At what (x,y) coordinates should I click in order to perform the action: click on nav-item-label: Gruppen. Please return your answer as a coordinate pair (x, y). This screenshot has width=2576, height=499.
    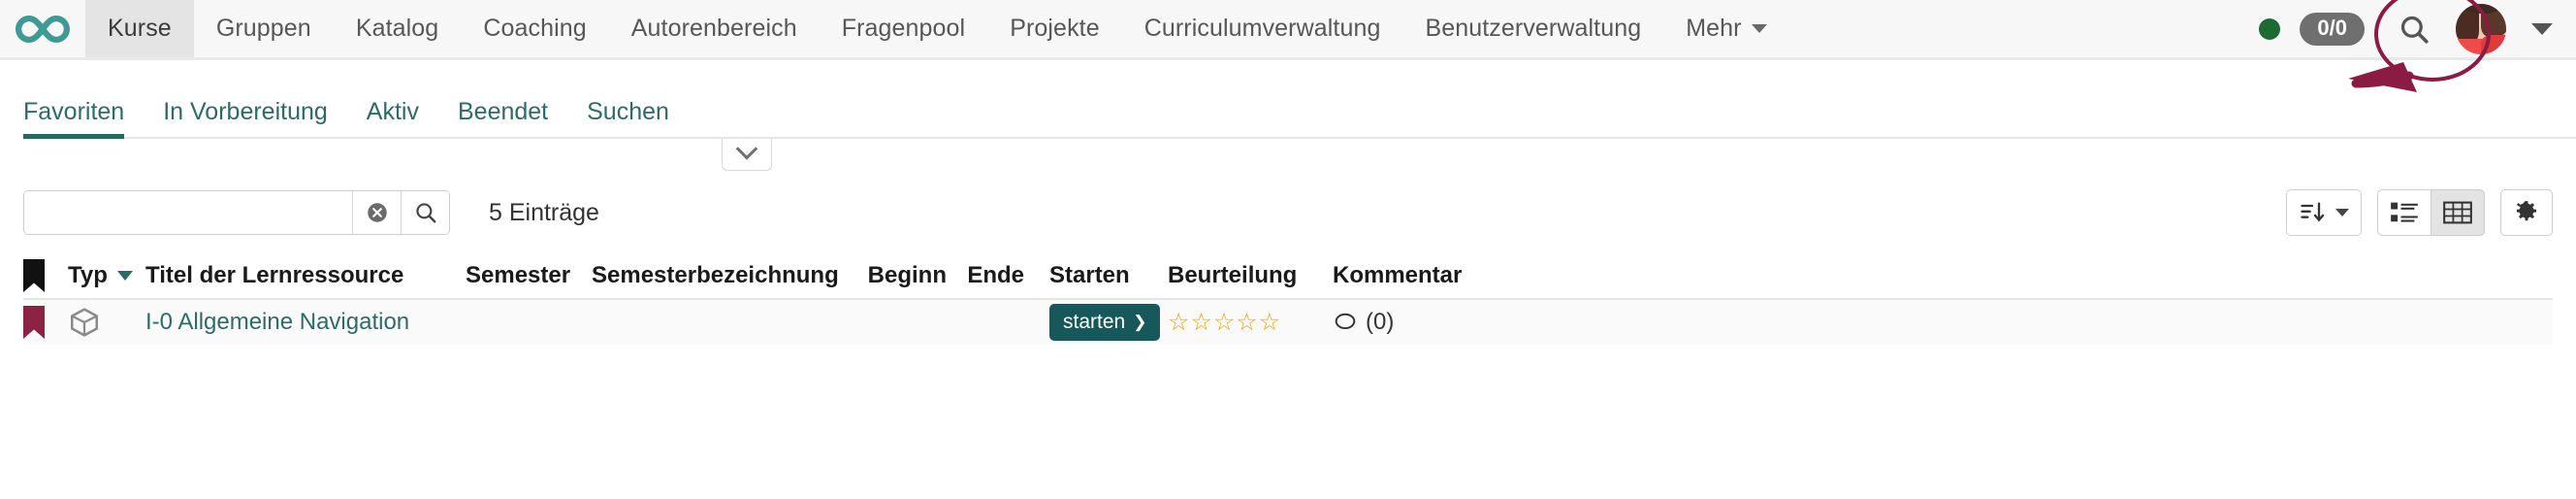
    Looking at the image, I should click on (263, 28).